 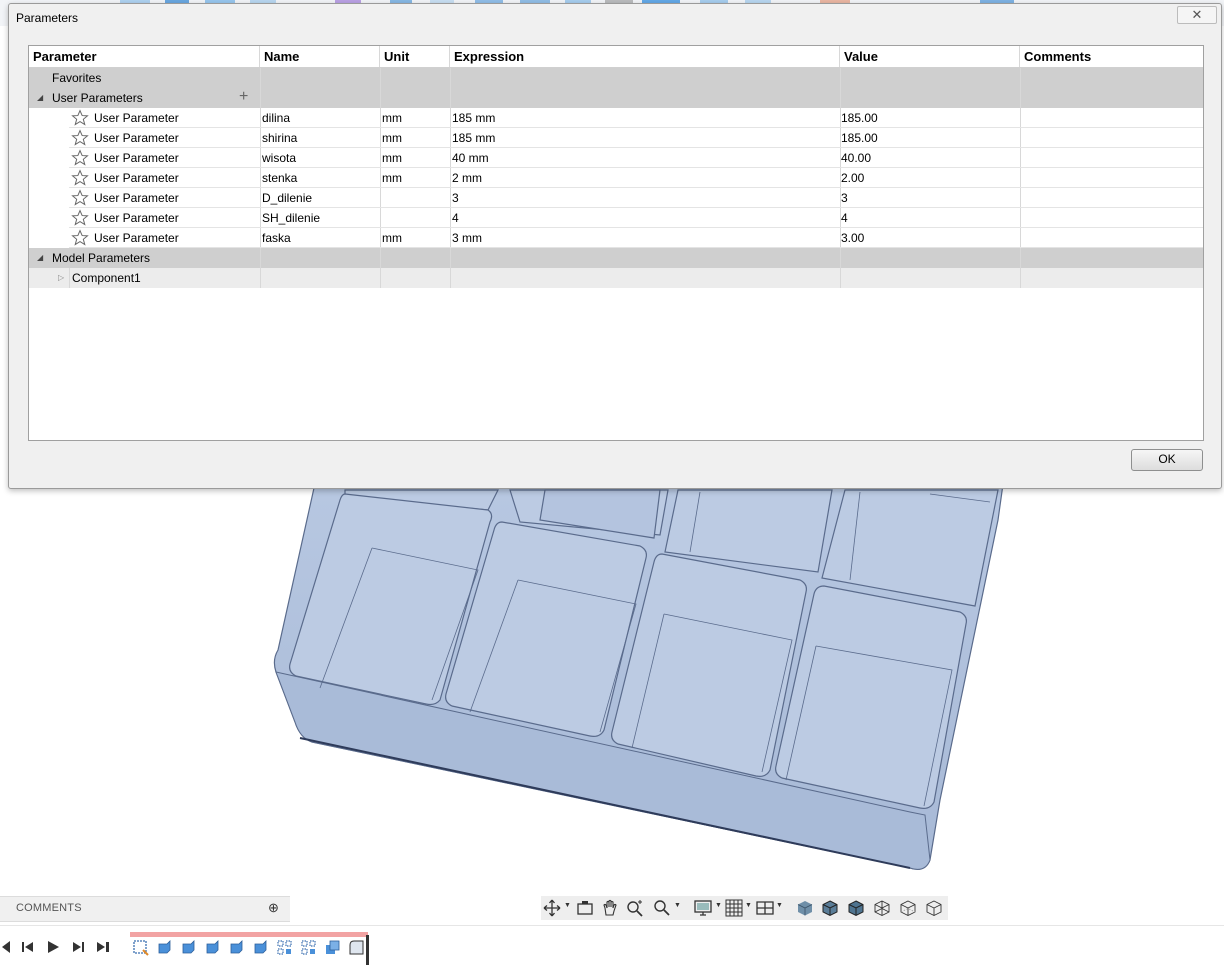 I want to click on model-parameters-label: Model Parameters, so click(x=101, y=258).